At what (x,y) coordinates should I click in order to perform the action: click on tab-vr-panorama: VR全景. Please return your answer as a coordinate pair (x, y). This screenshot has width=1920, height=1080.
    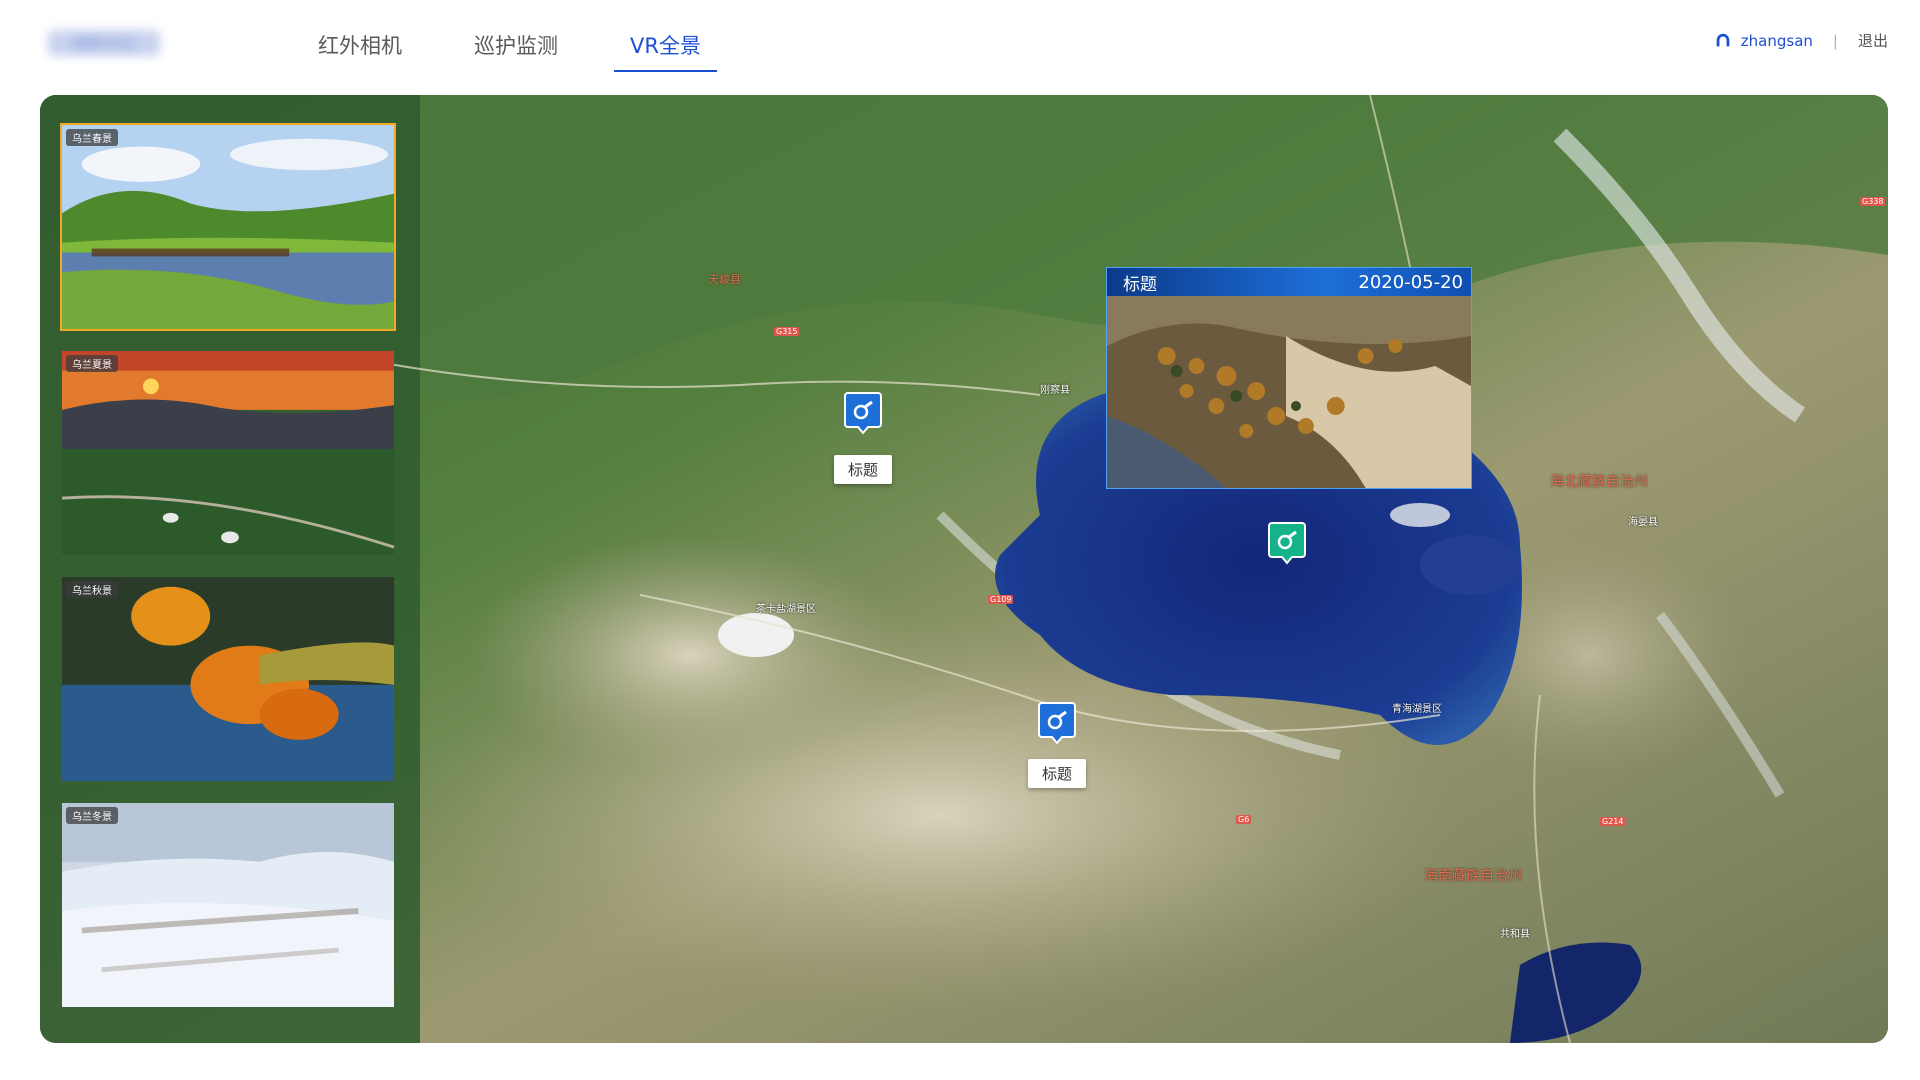
    Looking at the image, I should click on (665, 45).